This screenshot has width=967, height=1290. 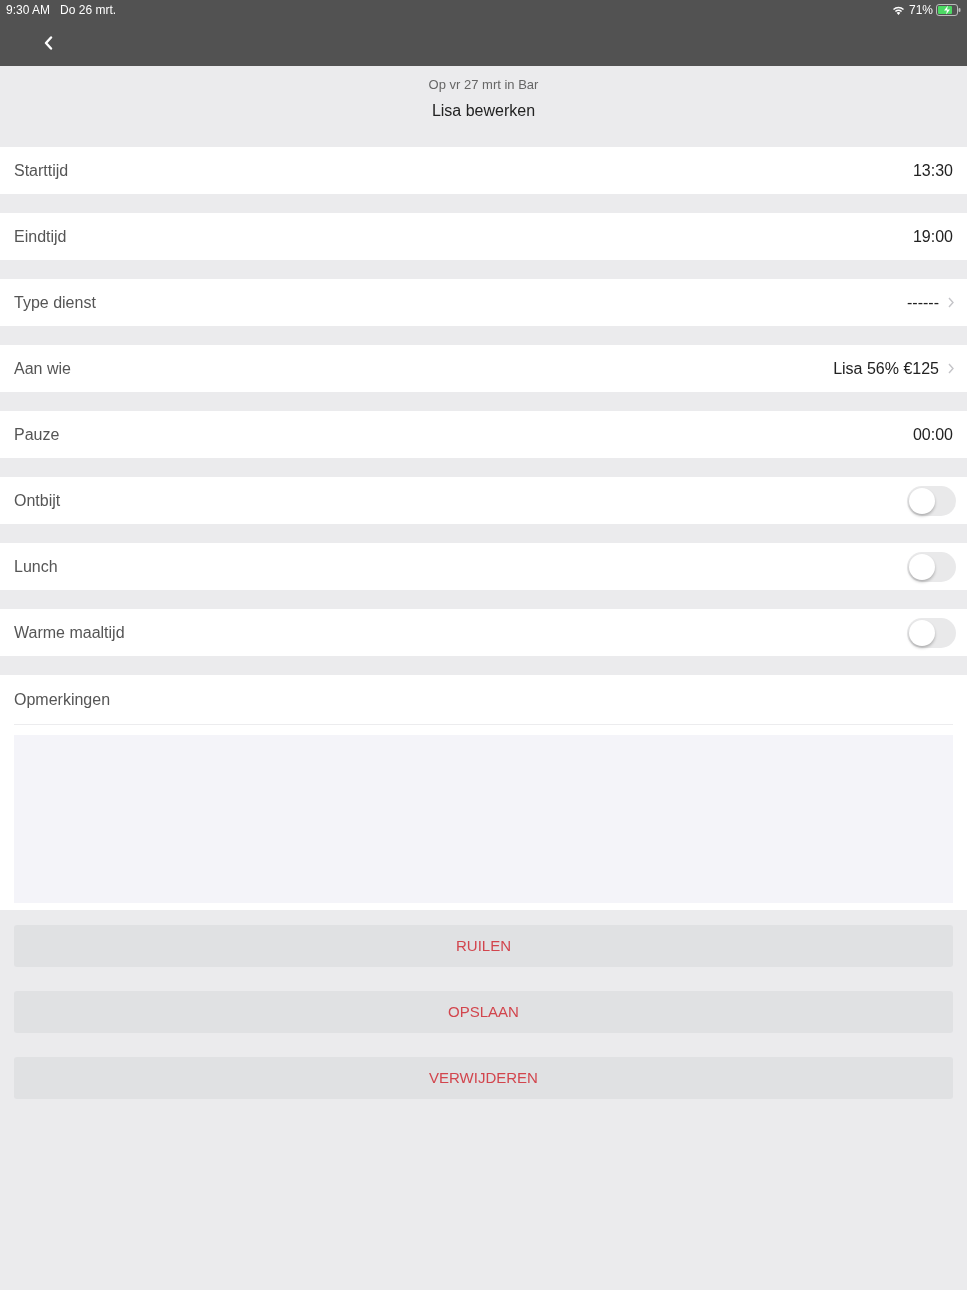 I want to click on field-value: 19:00, so click(x=933, y=236).